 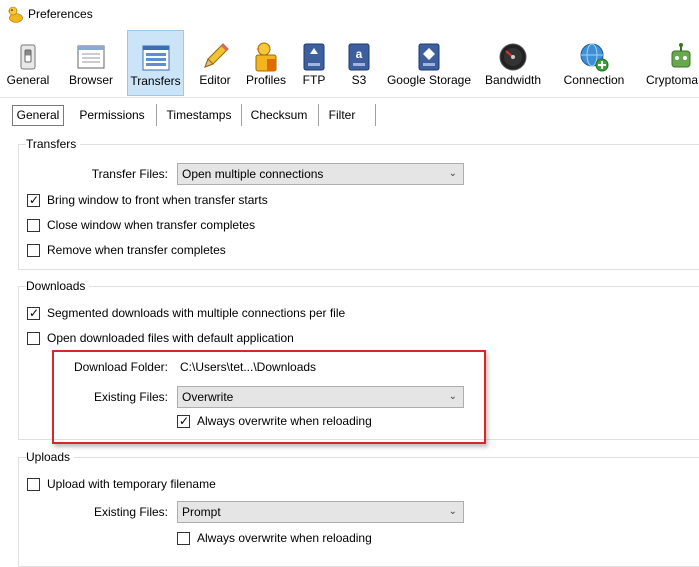 What do you see at coordinates (38, 115) in the screenshot?
I see `tab-general: General` at bounding box center [38, 115].